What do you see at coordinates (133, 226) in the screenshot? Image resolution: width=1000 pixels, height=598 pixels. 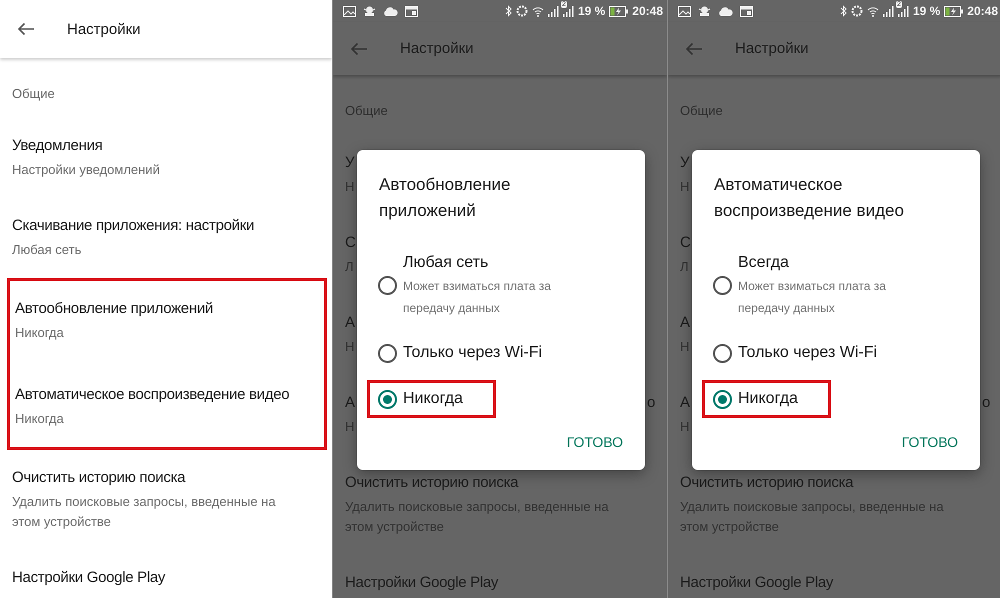 I see `setting-title: Скачивание приложения: настройки` at bounding box center [133, 226].